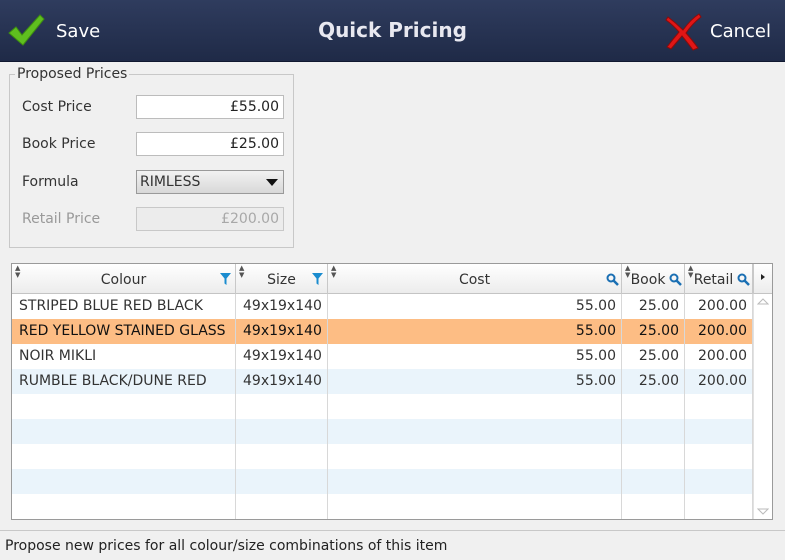 The width and height of the screenshot is (785, 560). I want to click on chevron-right-icon, so click(763, 277).